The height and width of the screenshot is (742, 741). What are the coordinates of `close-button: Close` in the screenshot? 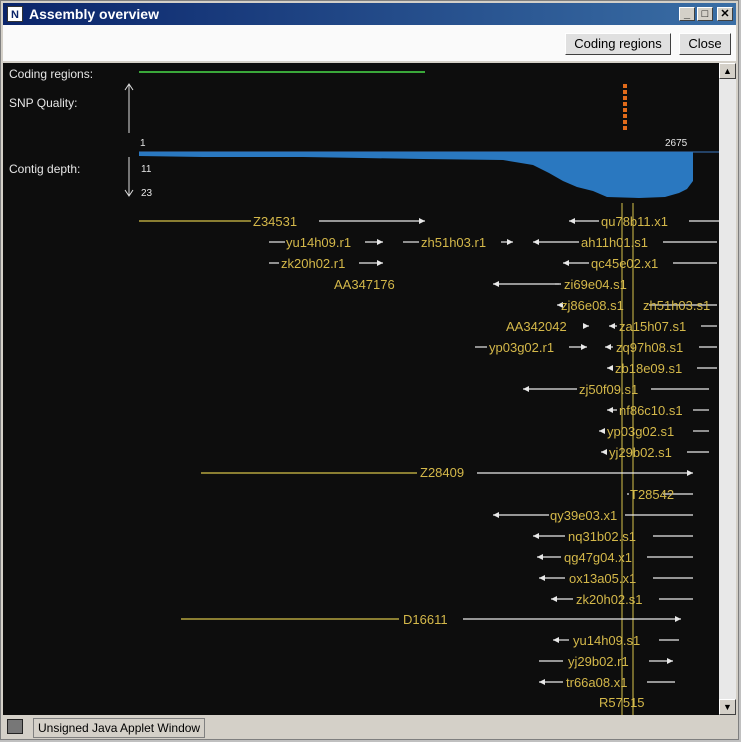 It's located at (705, 44).